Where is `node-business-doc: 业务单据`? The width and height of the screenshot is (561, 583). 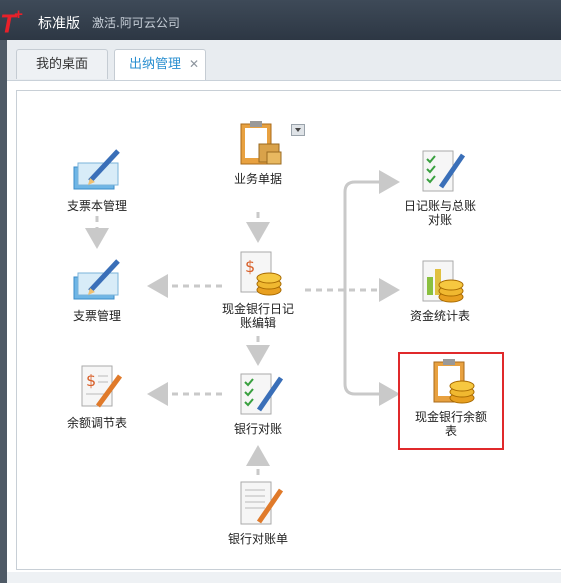
node-business-doc: 业务单据 is located at coordinates (258, 152).